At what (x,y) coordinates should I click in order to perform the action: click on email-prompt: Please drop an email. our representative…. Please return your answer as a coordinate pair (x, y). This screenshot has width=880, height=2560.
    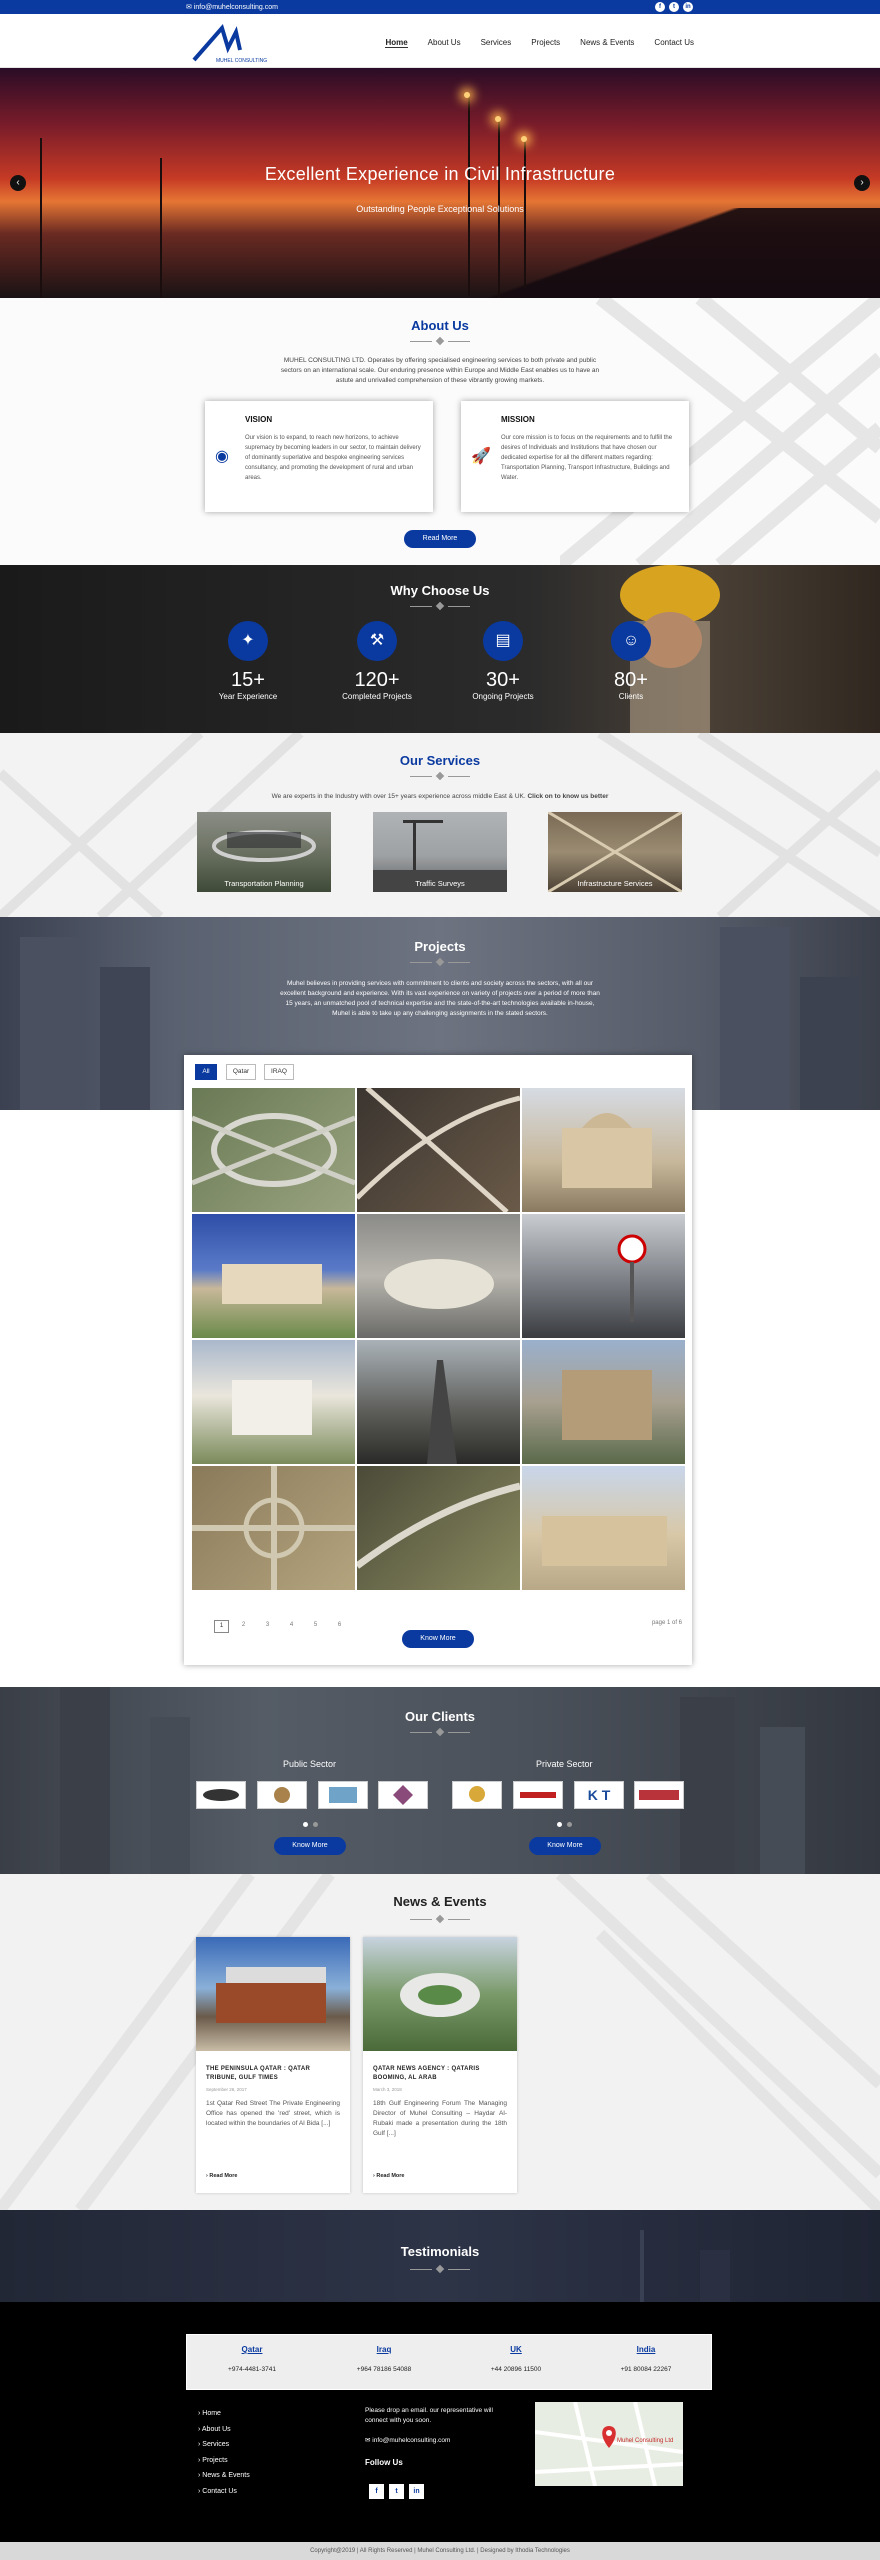
    Looking at the image, I should click on (429, 2415).